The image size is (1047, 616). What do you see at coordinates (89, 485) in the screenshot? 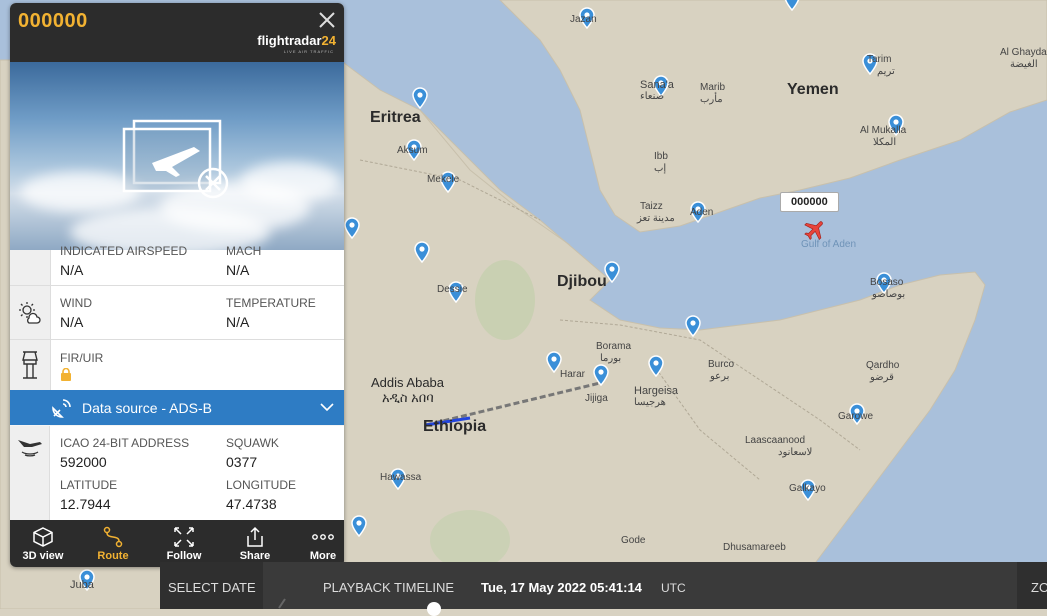
I see `latitude-label: LATITUDE` at bounding box center [89, 485].